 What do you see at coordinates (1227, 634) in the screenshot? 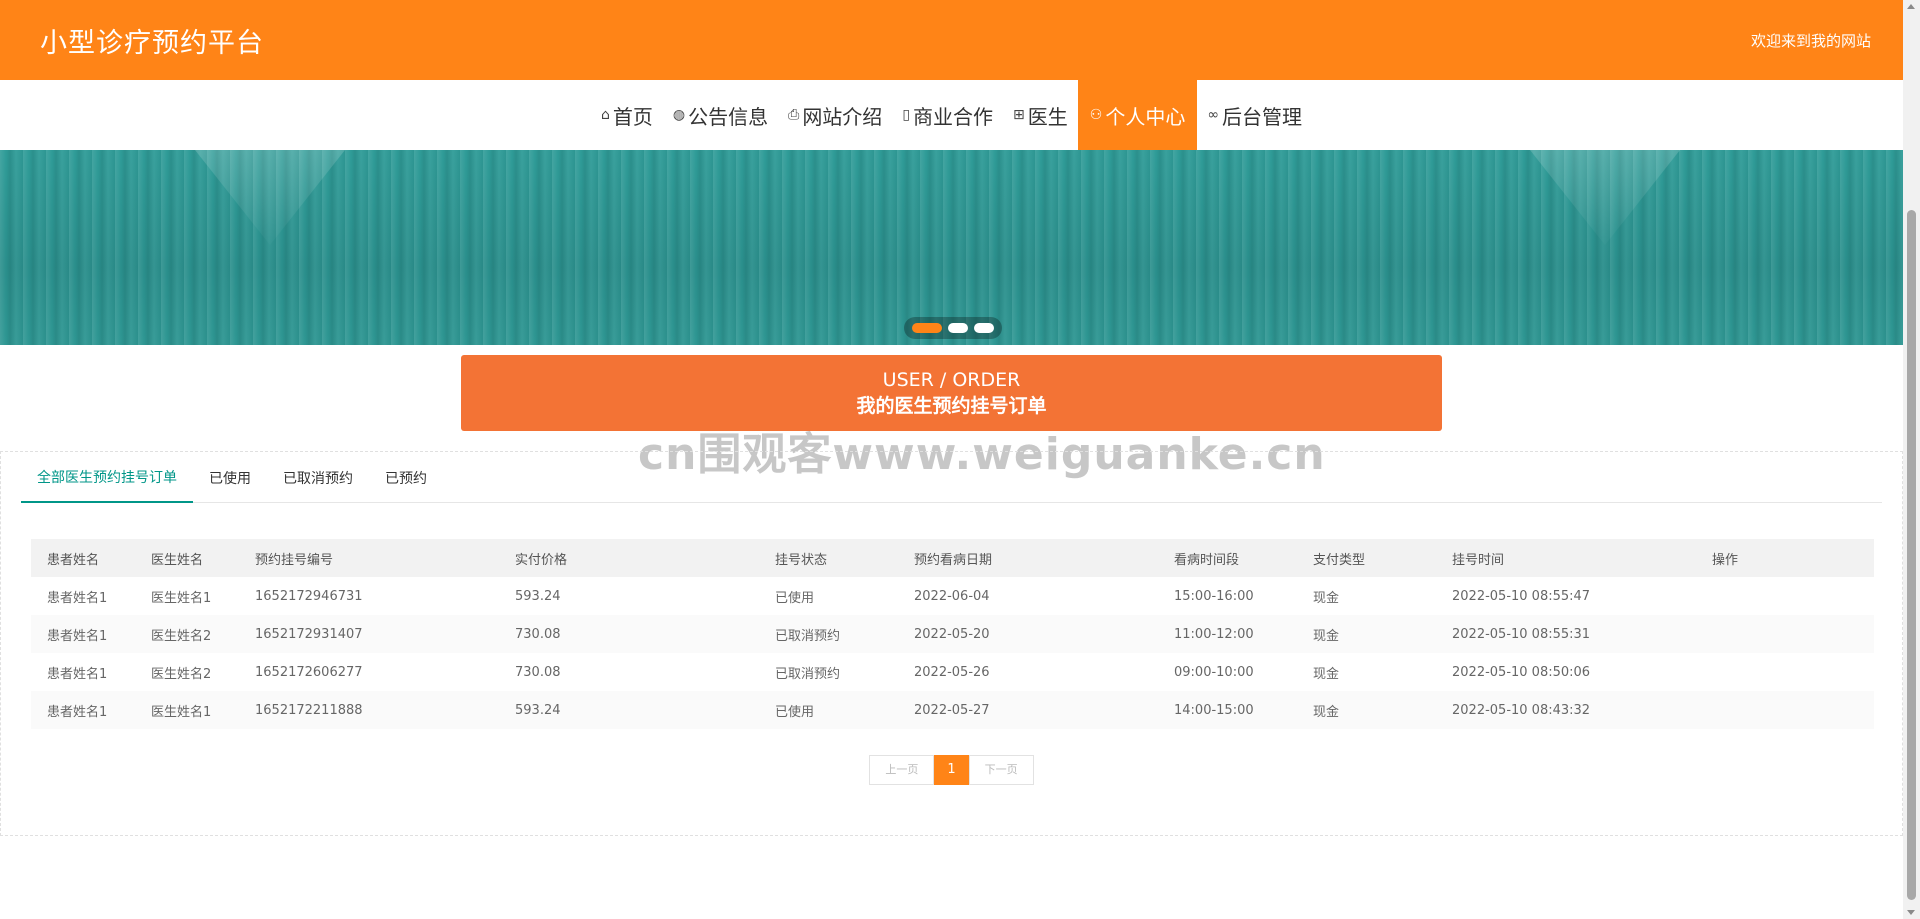
I see `cell-time-slot: 11:00-12:00` at bounding box center [1227, 634].